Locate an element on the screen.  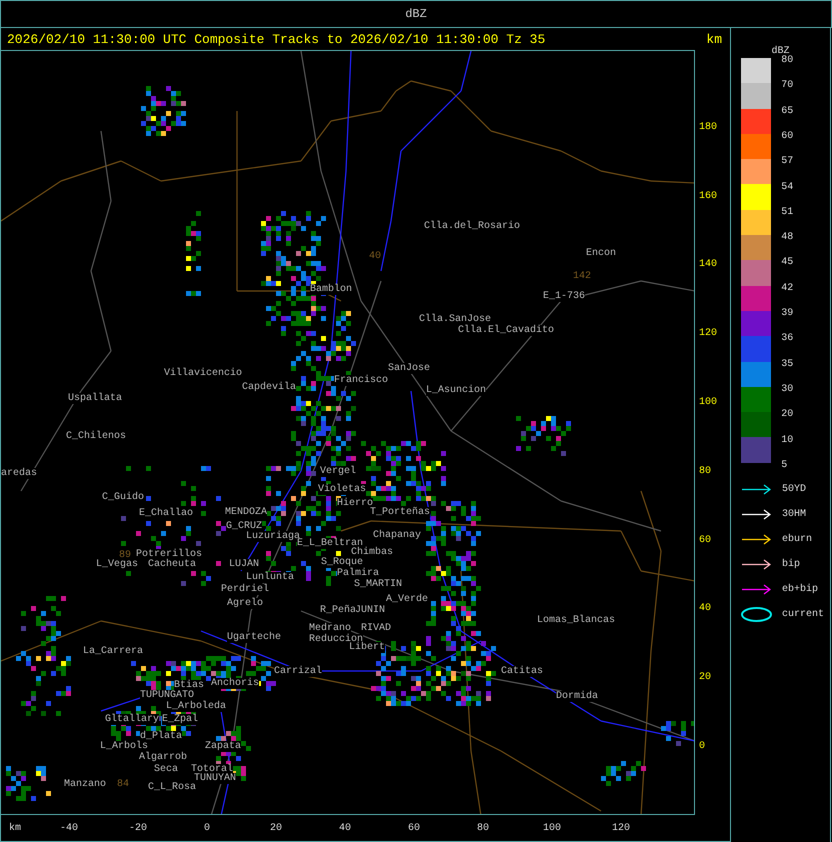
place-label: Perdriel is located at coordinates (245, 589).